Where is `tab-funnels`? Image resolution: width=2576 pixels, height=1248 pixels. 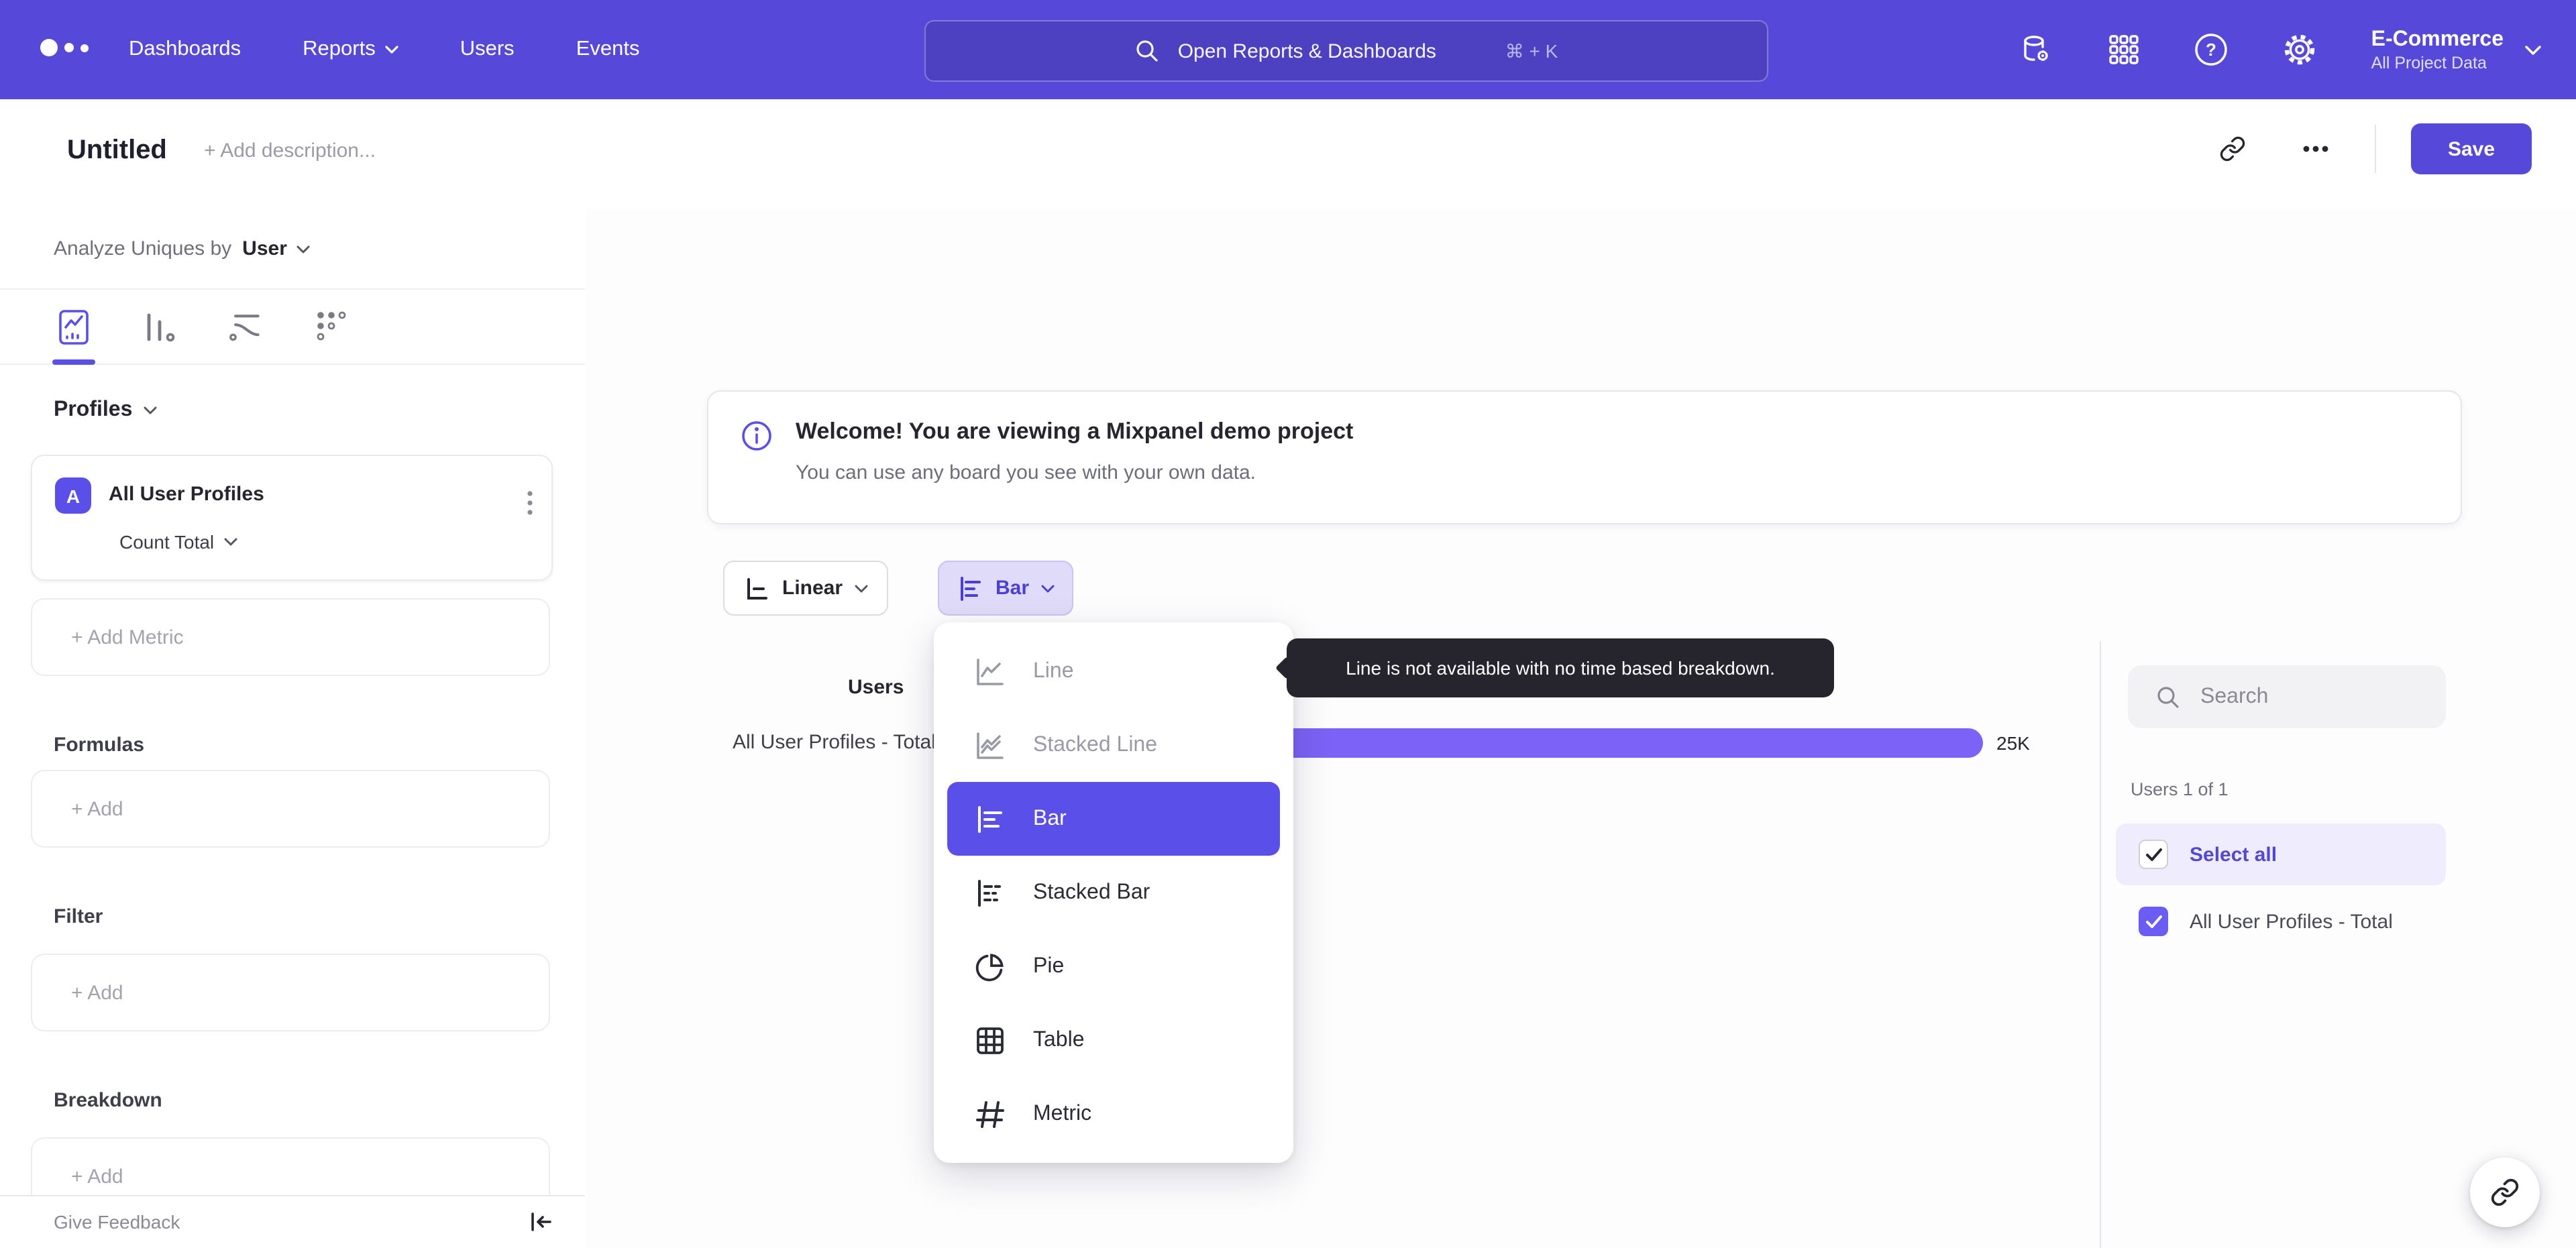
tab-funnels is located at coordinates (159, 326).